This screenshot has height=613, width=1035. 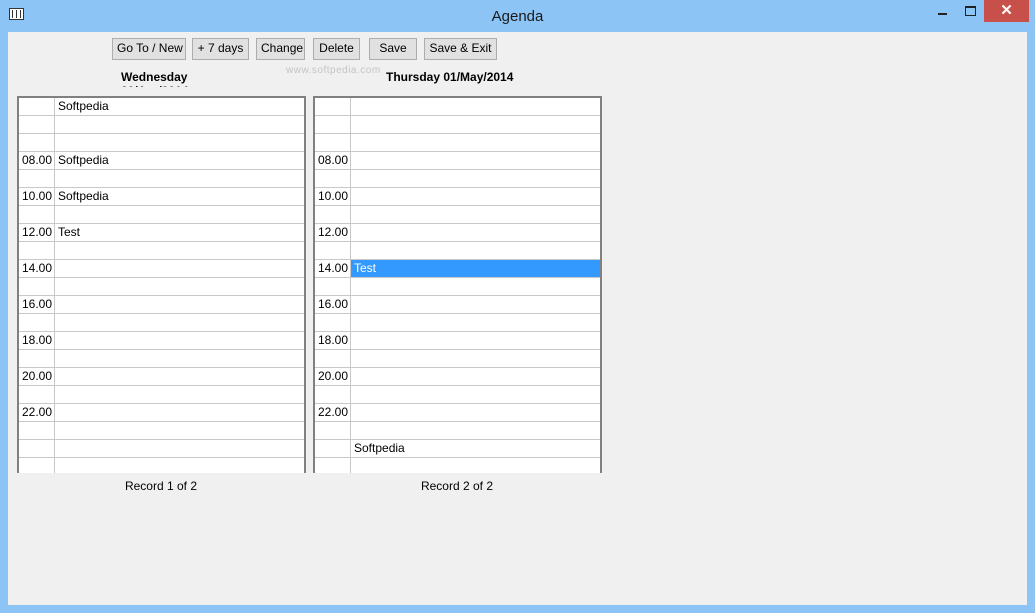 I want to click on table-row: 08.00, so click(x=457, y=161).